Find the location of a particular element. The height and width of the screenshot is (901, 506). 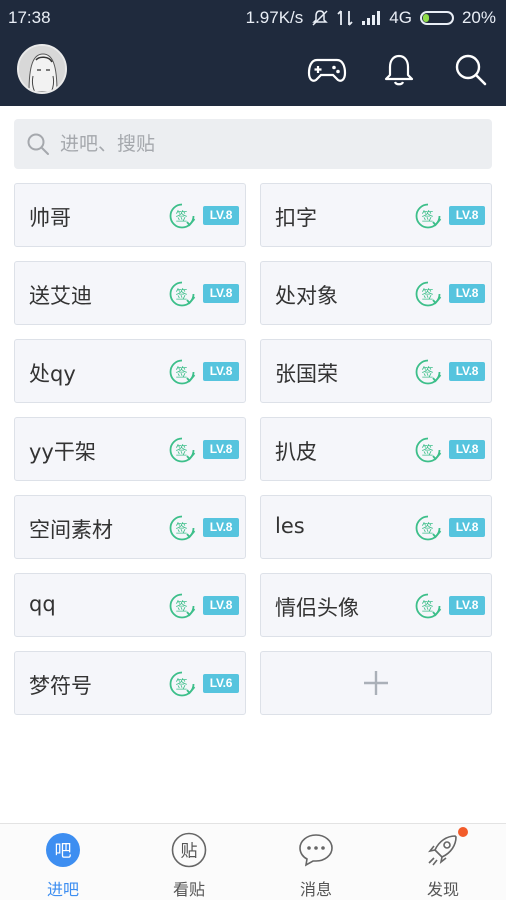

tab-messages: 消息 is located at coordinates (316, 862).